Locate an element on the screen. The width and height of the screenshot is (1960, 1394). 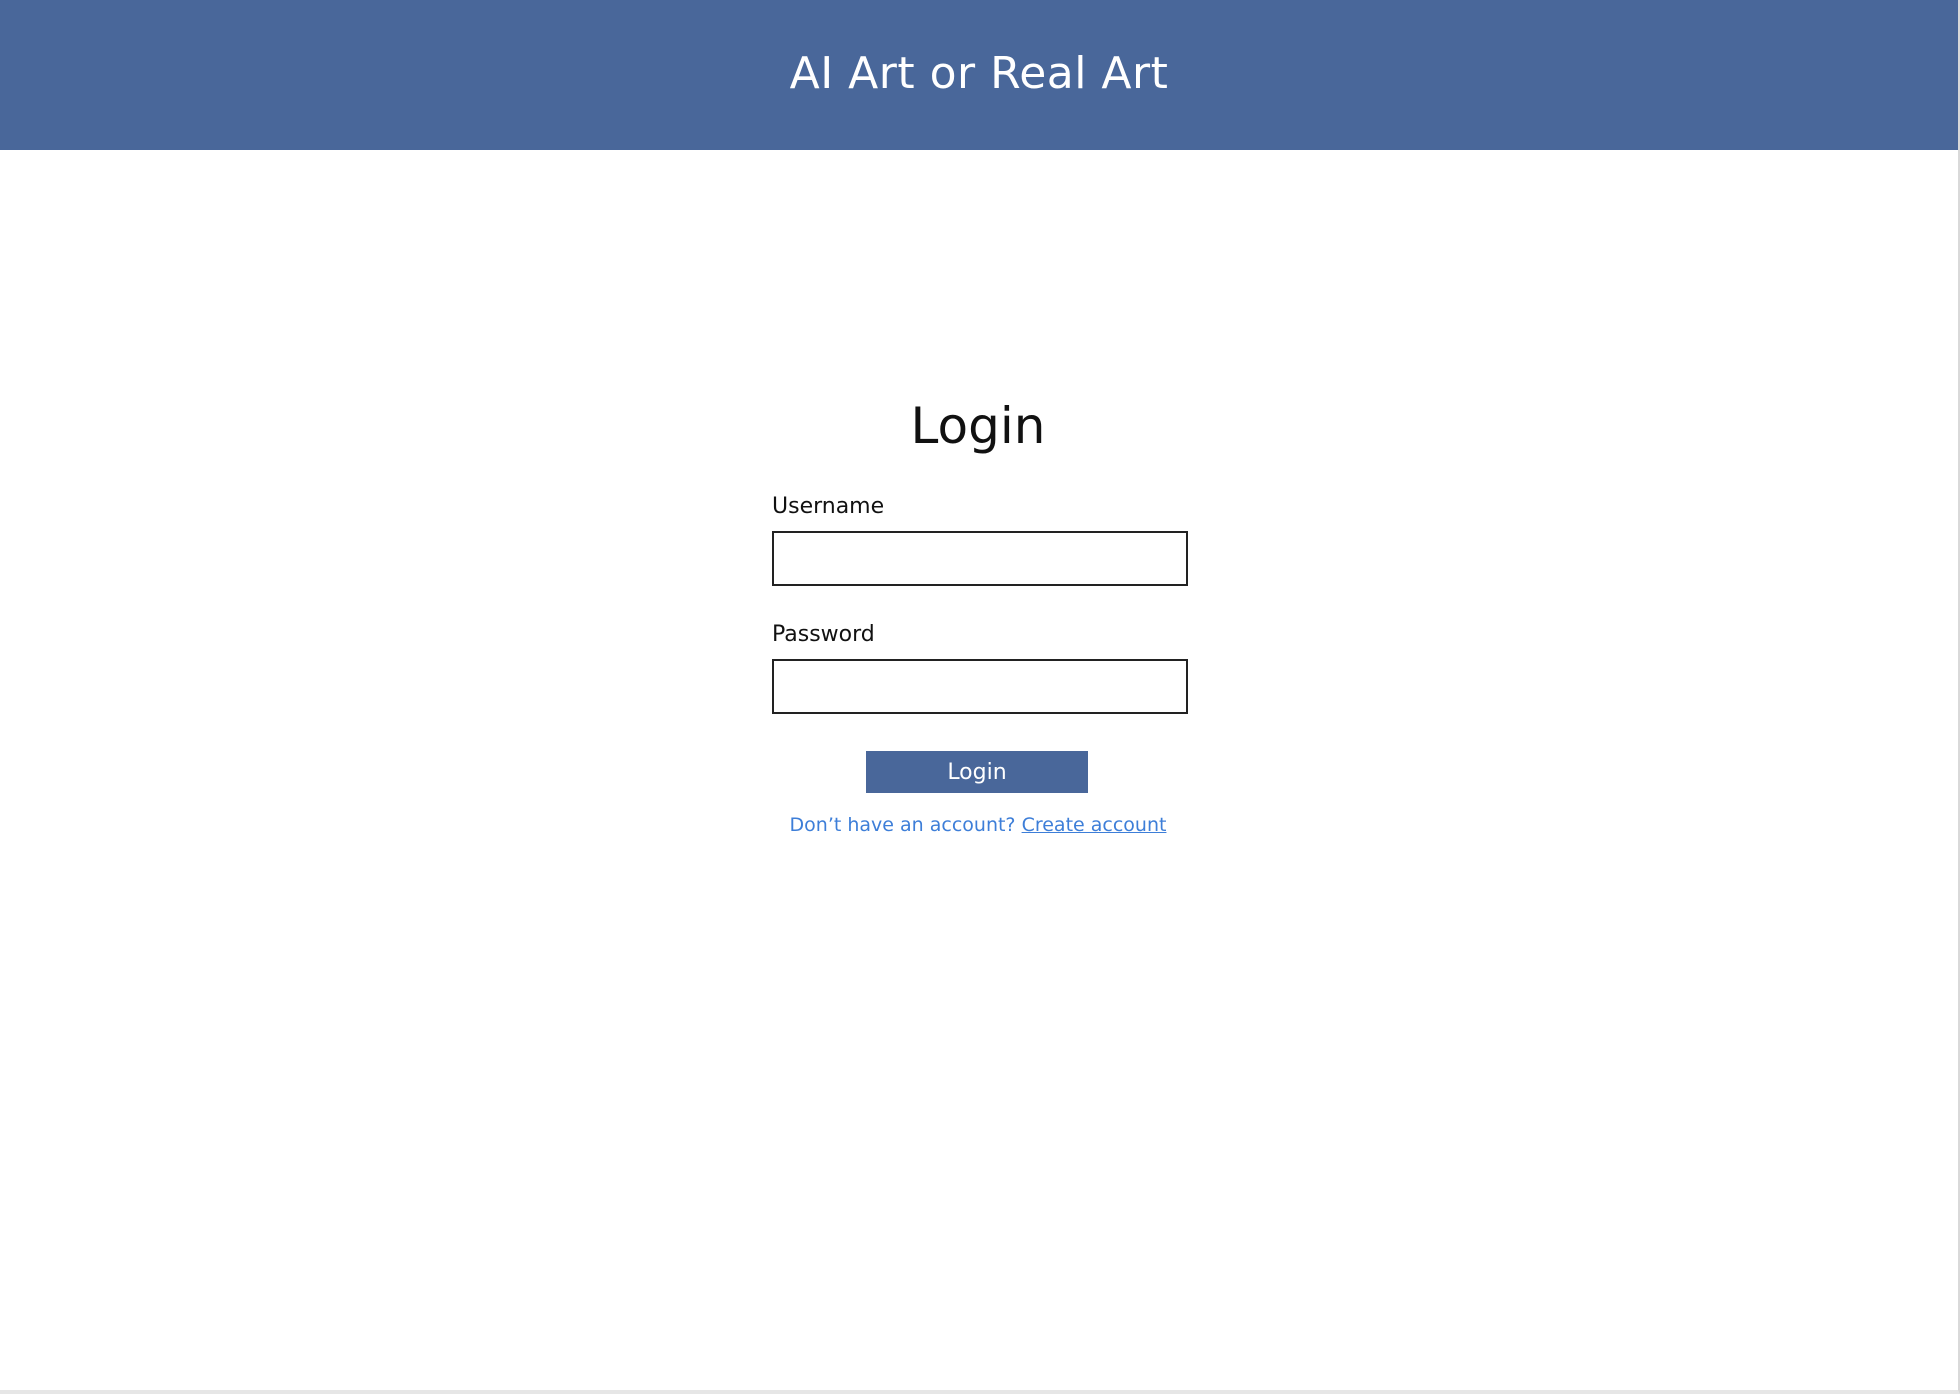
signup-prompt: Don’t have an account? Create account is located at coordinates (978, 825).